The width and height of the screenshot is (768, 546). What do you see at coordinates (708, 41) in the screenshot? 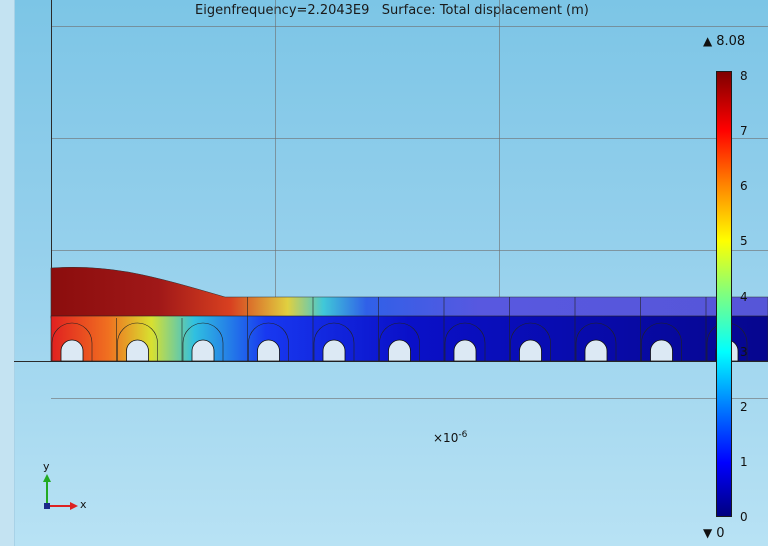
I see `max-triangle-icon: ▲` at bounding box center [708, 41].